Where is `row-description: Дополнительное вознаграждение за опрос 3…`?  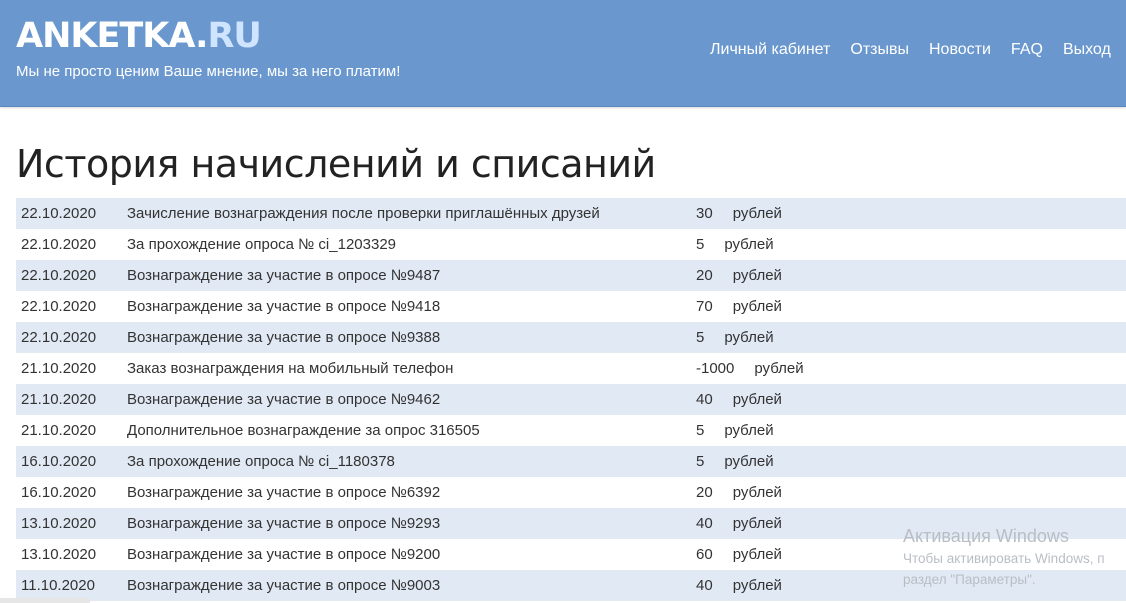
row-description: Дополнительное вознаграждение за опрос 3… is located at coordinates (411, 430).